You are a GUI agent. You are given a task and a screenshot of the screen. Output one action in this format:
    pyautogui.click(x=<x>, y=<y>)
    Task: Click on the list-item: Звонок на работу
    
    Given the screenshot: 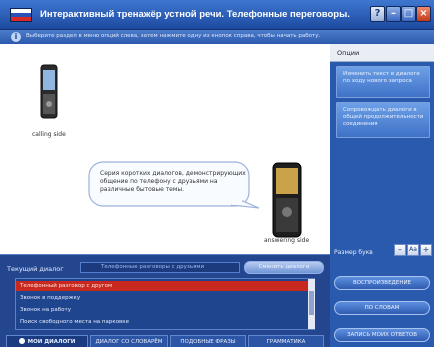 What is the action you would take?
    pyautogui.click(x=162, y=310)
    